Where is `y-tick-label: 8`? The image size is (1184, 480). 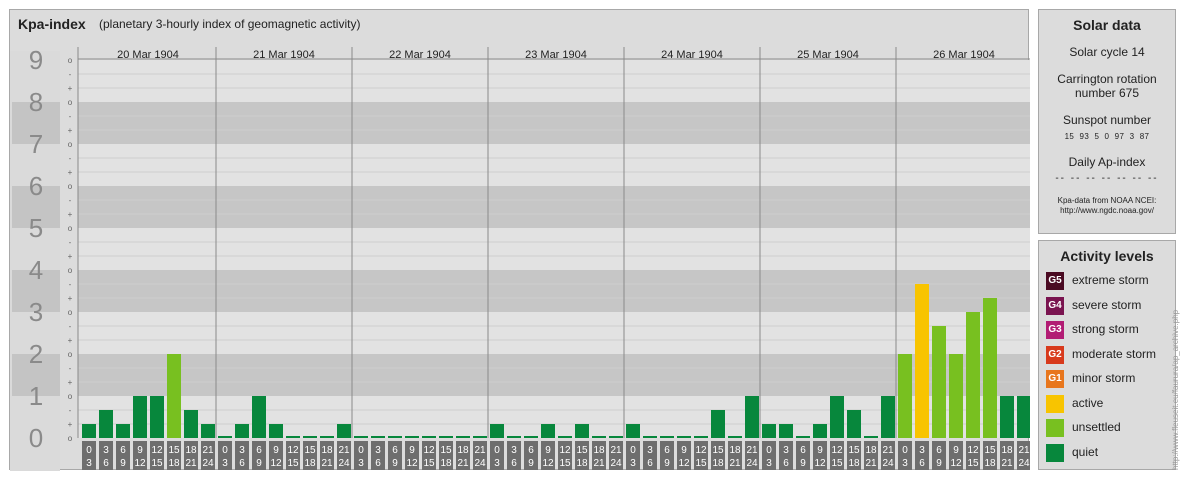
y-tick-label: 8 is located at coordinates (36, 102).